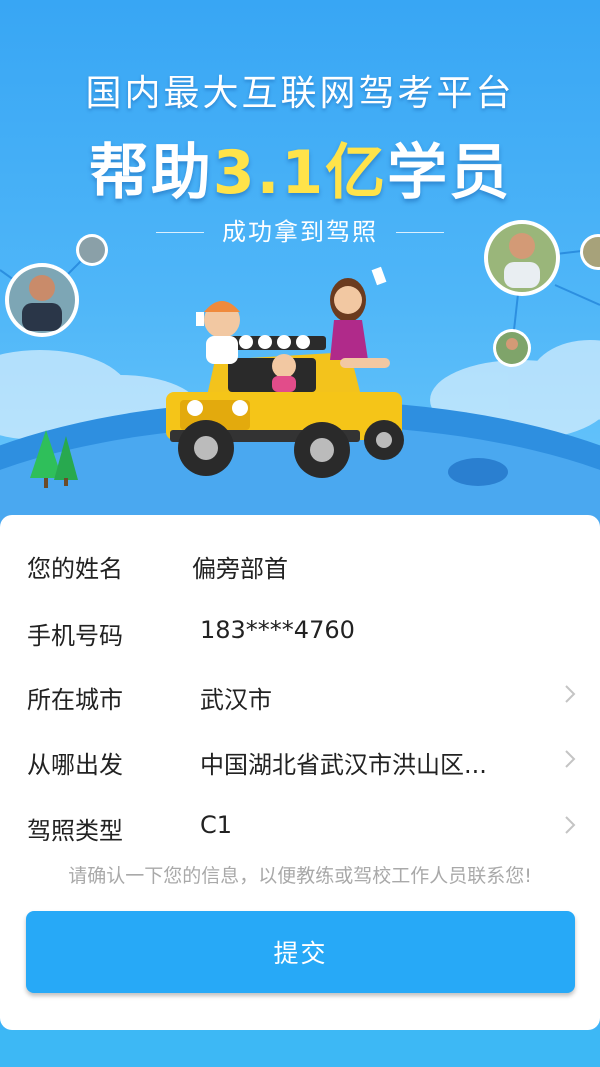  What do you see at coordinates (370, 825) in the screenshot?
I see `license-type-value: C1` at bounding box center [370, 825].